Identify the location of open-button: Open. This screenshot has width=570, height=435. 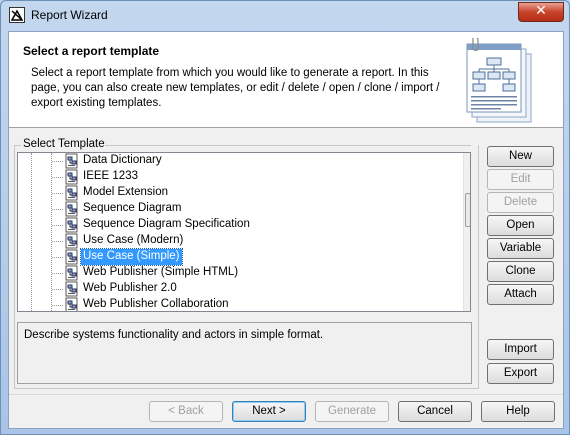
(520, 225).